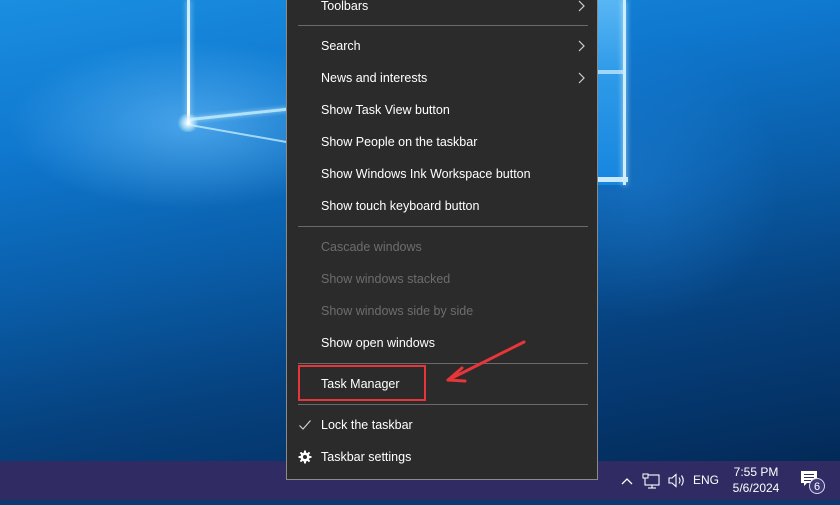  Describe the element at coordinates (362, 383) in the screenshot. I see `annotation-highlight-box` at that location.